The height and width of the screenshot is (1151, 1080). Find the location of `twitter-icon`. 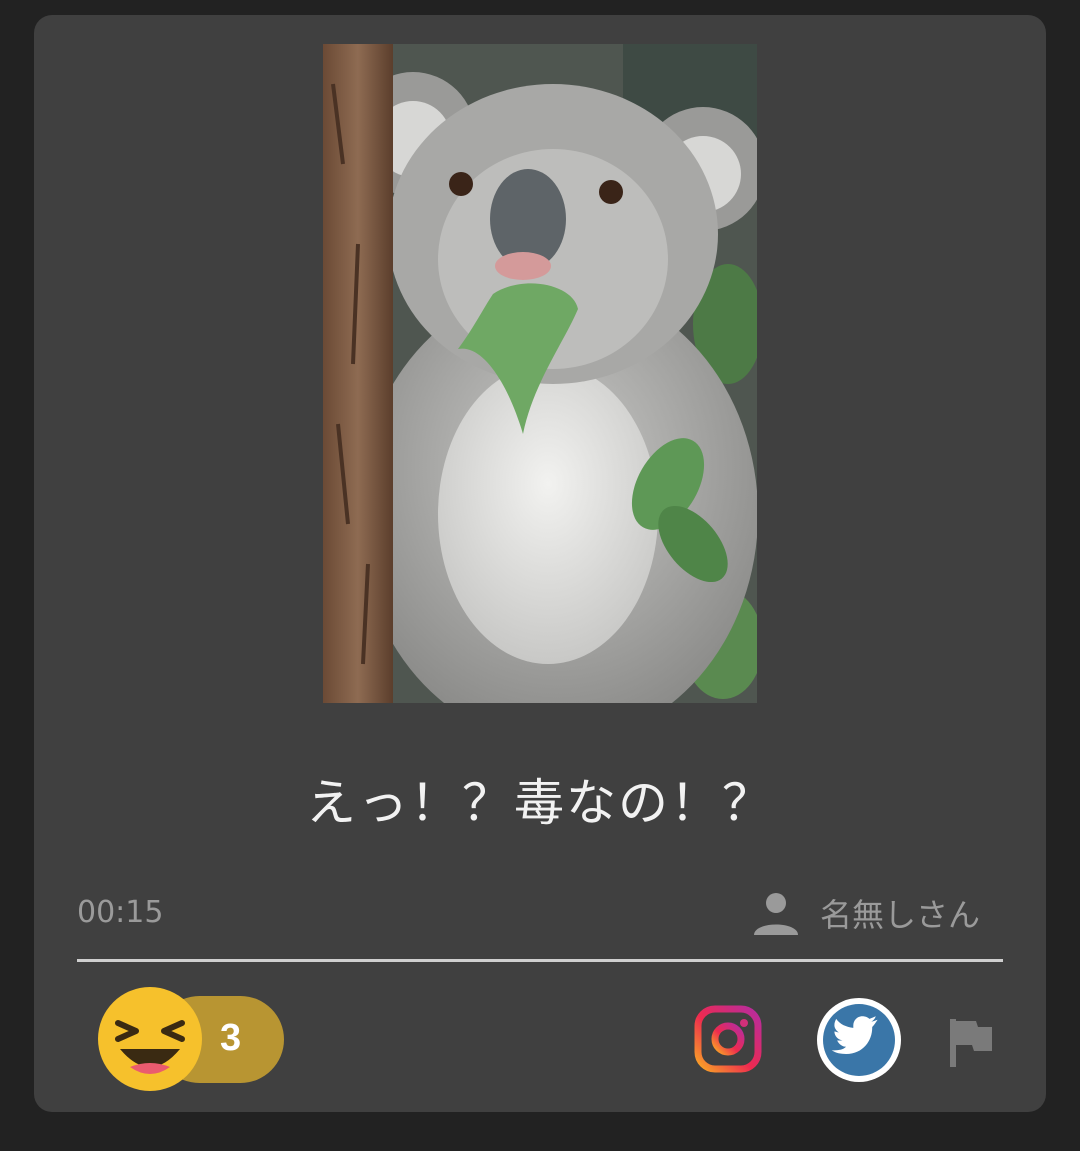

twitter-icon is located at coordinates (859, 1040).